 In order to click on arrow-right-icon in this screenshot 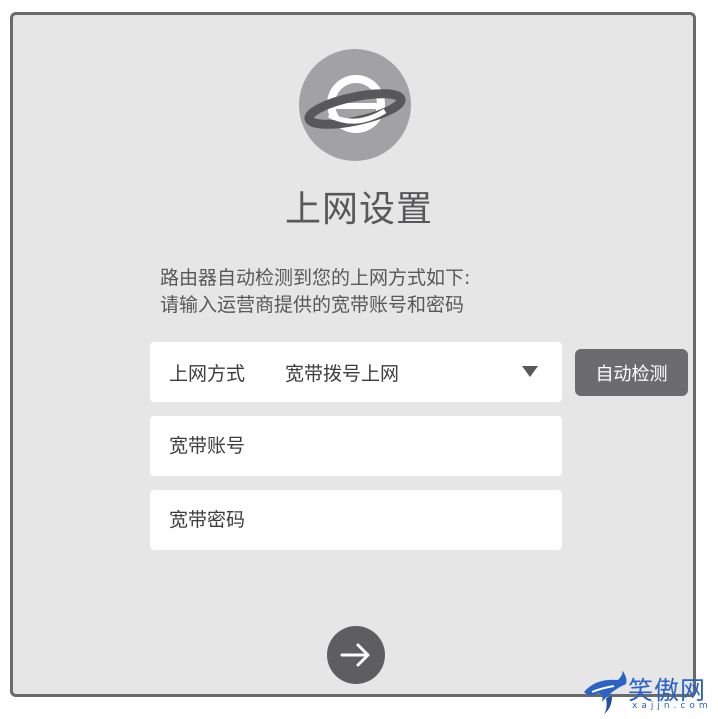, I will do `click(355, 655)`.